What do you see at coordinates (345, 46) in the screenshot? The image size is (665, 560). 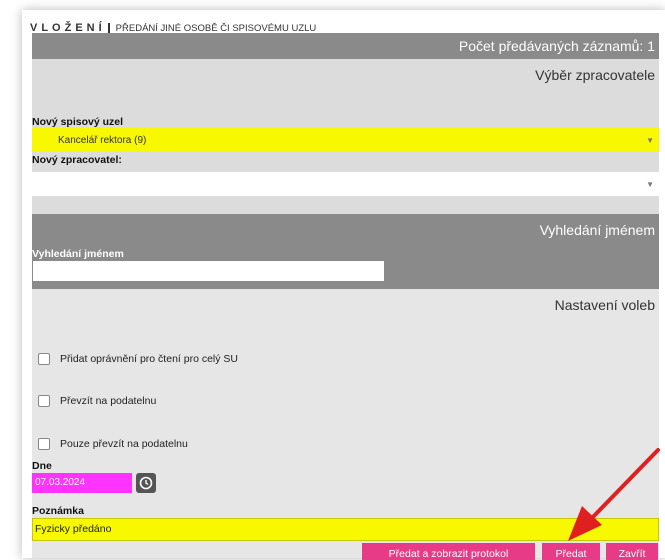 I see `record-count-bar: Počet předávaných záznamů: 1` at bounding box center [345, 46].